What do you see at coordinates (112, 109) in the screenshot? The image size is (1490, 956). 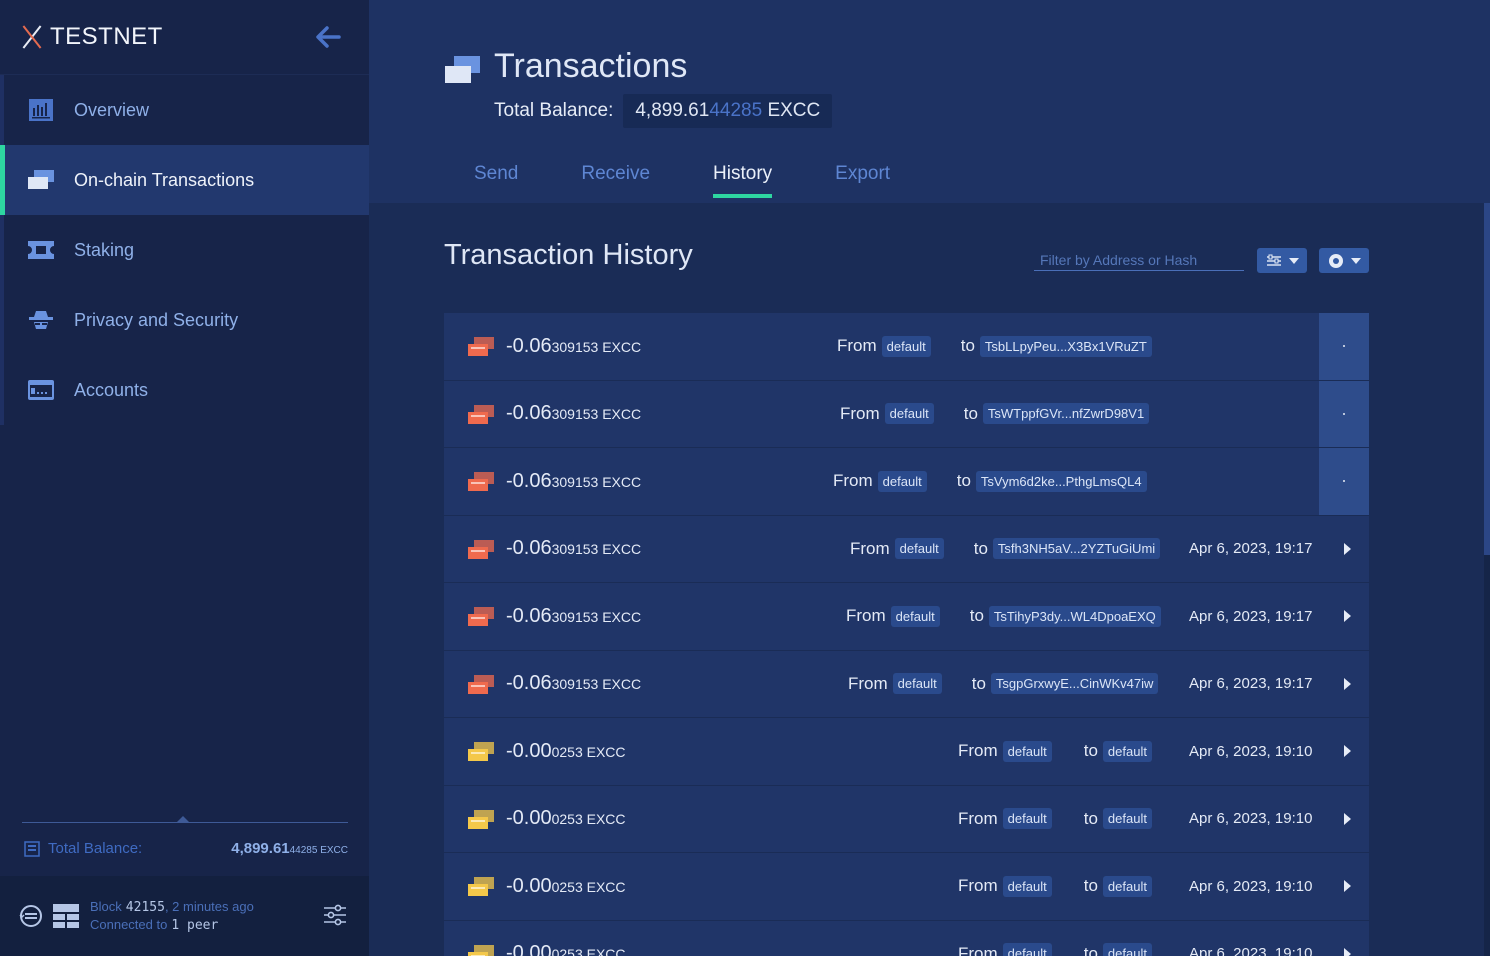 I see `sidebar-item-label: Overview` at bounding box center [112, 109].